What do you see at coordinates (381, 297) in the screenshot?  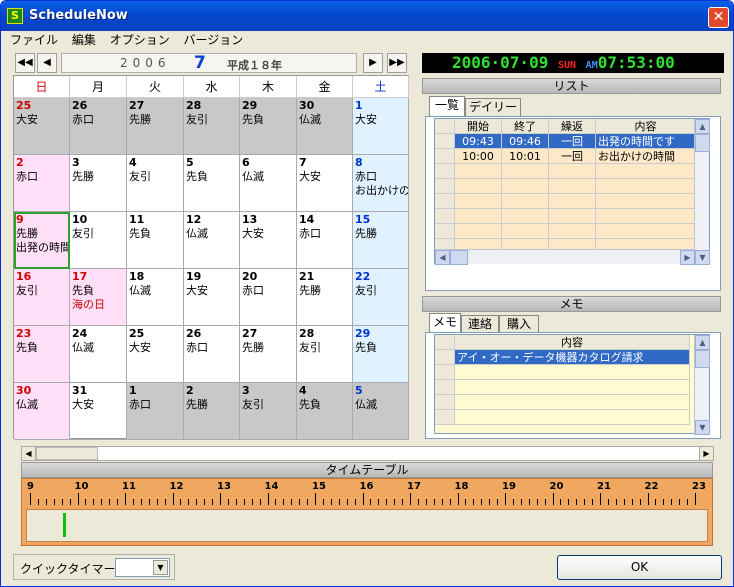 I see `day-cell: 22 友引` at bounding box center [381, 297].